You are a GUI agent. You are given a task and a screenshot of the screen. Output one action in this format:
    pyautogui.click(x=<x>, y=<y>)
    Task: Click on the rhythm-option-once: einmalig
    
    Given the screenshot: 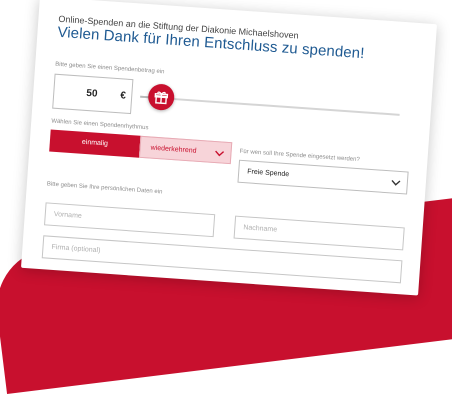 What is the action you would take?
    pyautogui.click(x=95, y=143)
    